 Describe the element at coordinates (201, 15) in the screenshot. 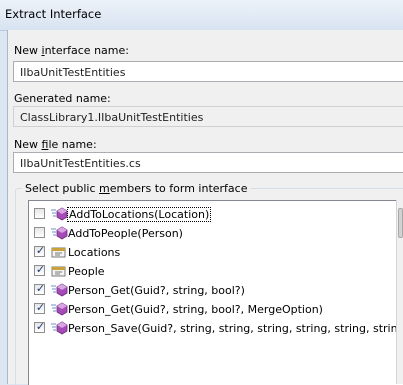

I see `title-bar: Extract Interface` at that location.